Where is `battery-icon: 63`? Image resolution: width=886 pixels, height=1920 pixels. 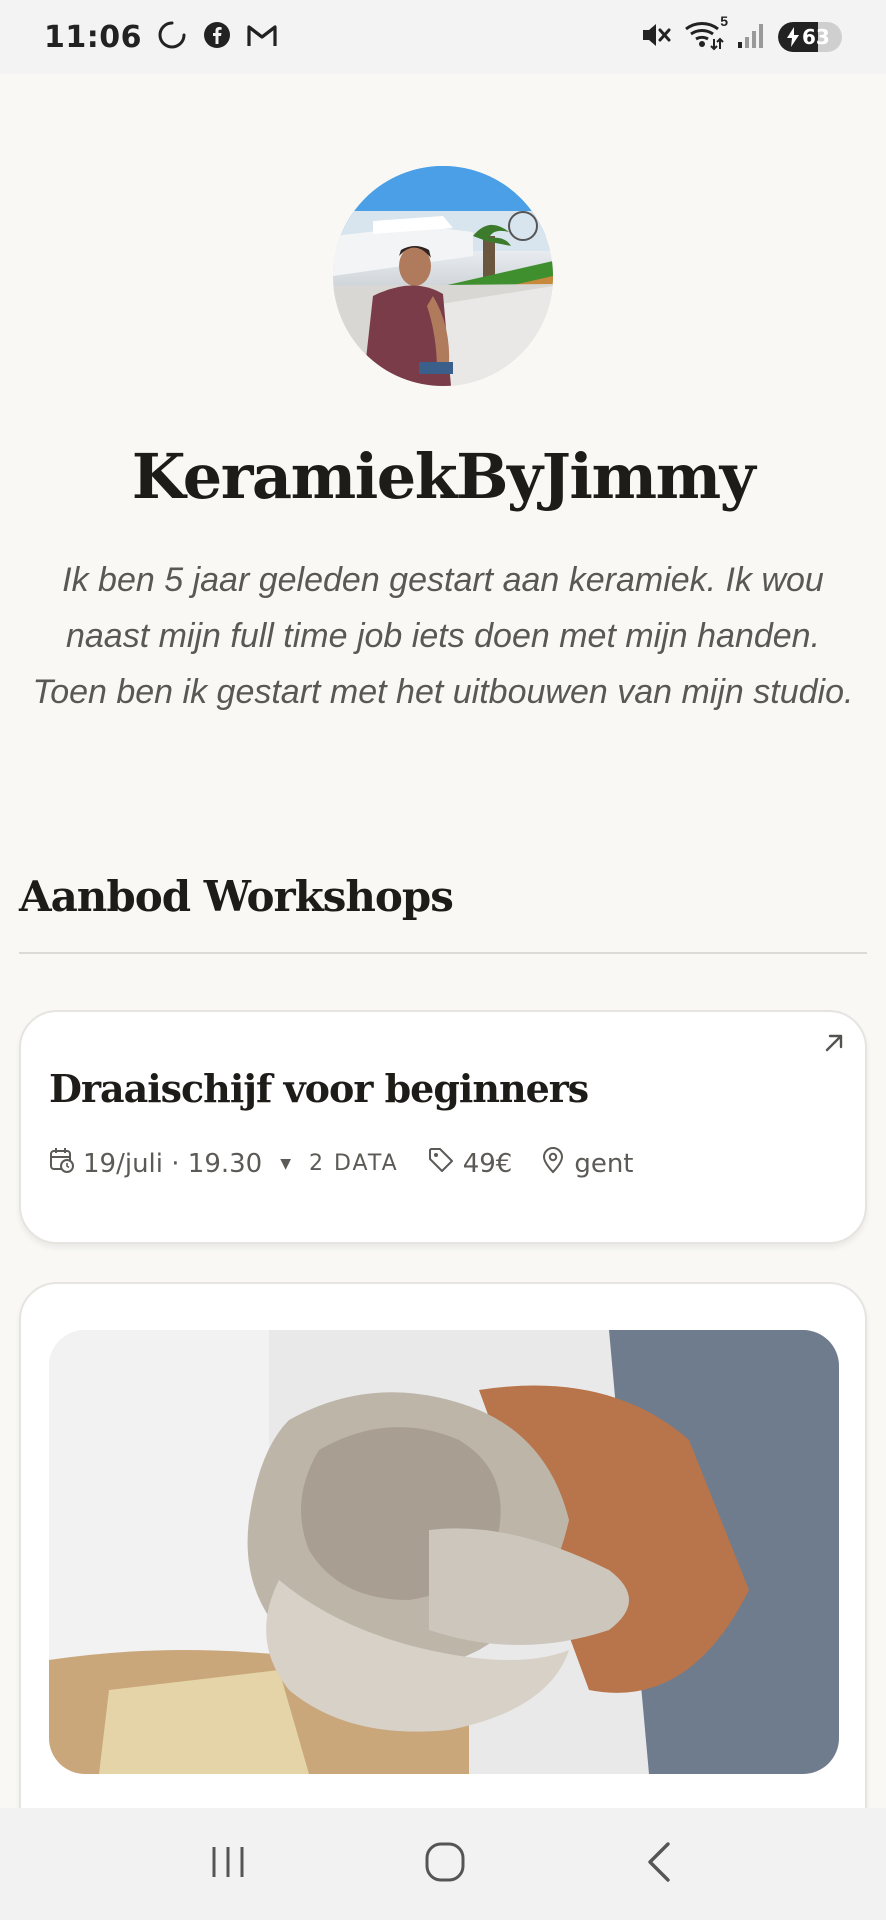
battery-icon: 63 is located at coordinates (810, 37).